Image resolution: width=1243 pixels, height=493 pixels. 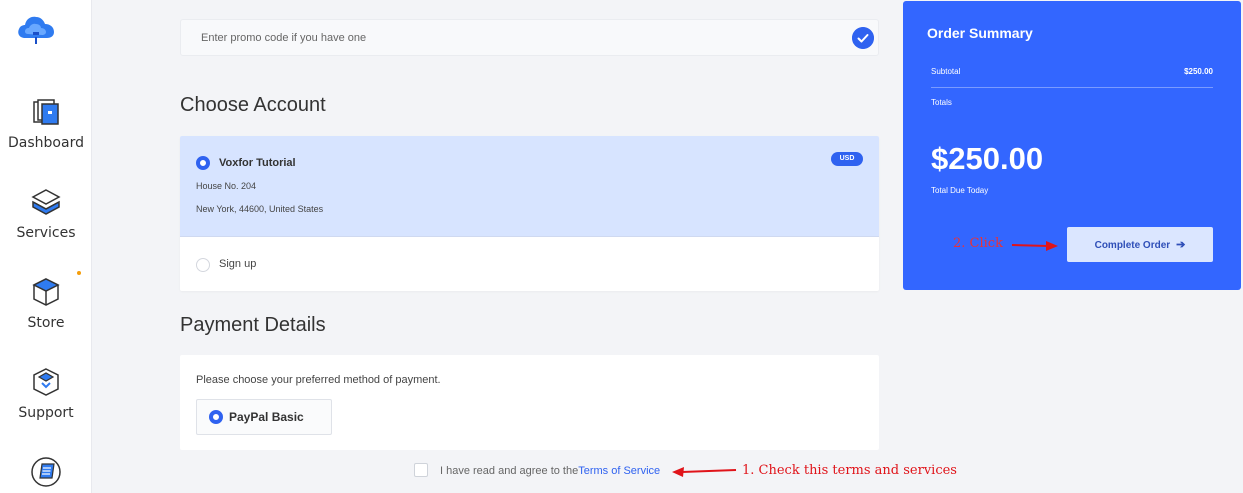 What do you see at coordinates (941, 102) in the screenshot?
I see `totals-label: Totals` at bounding box center [941, 102].